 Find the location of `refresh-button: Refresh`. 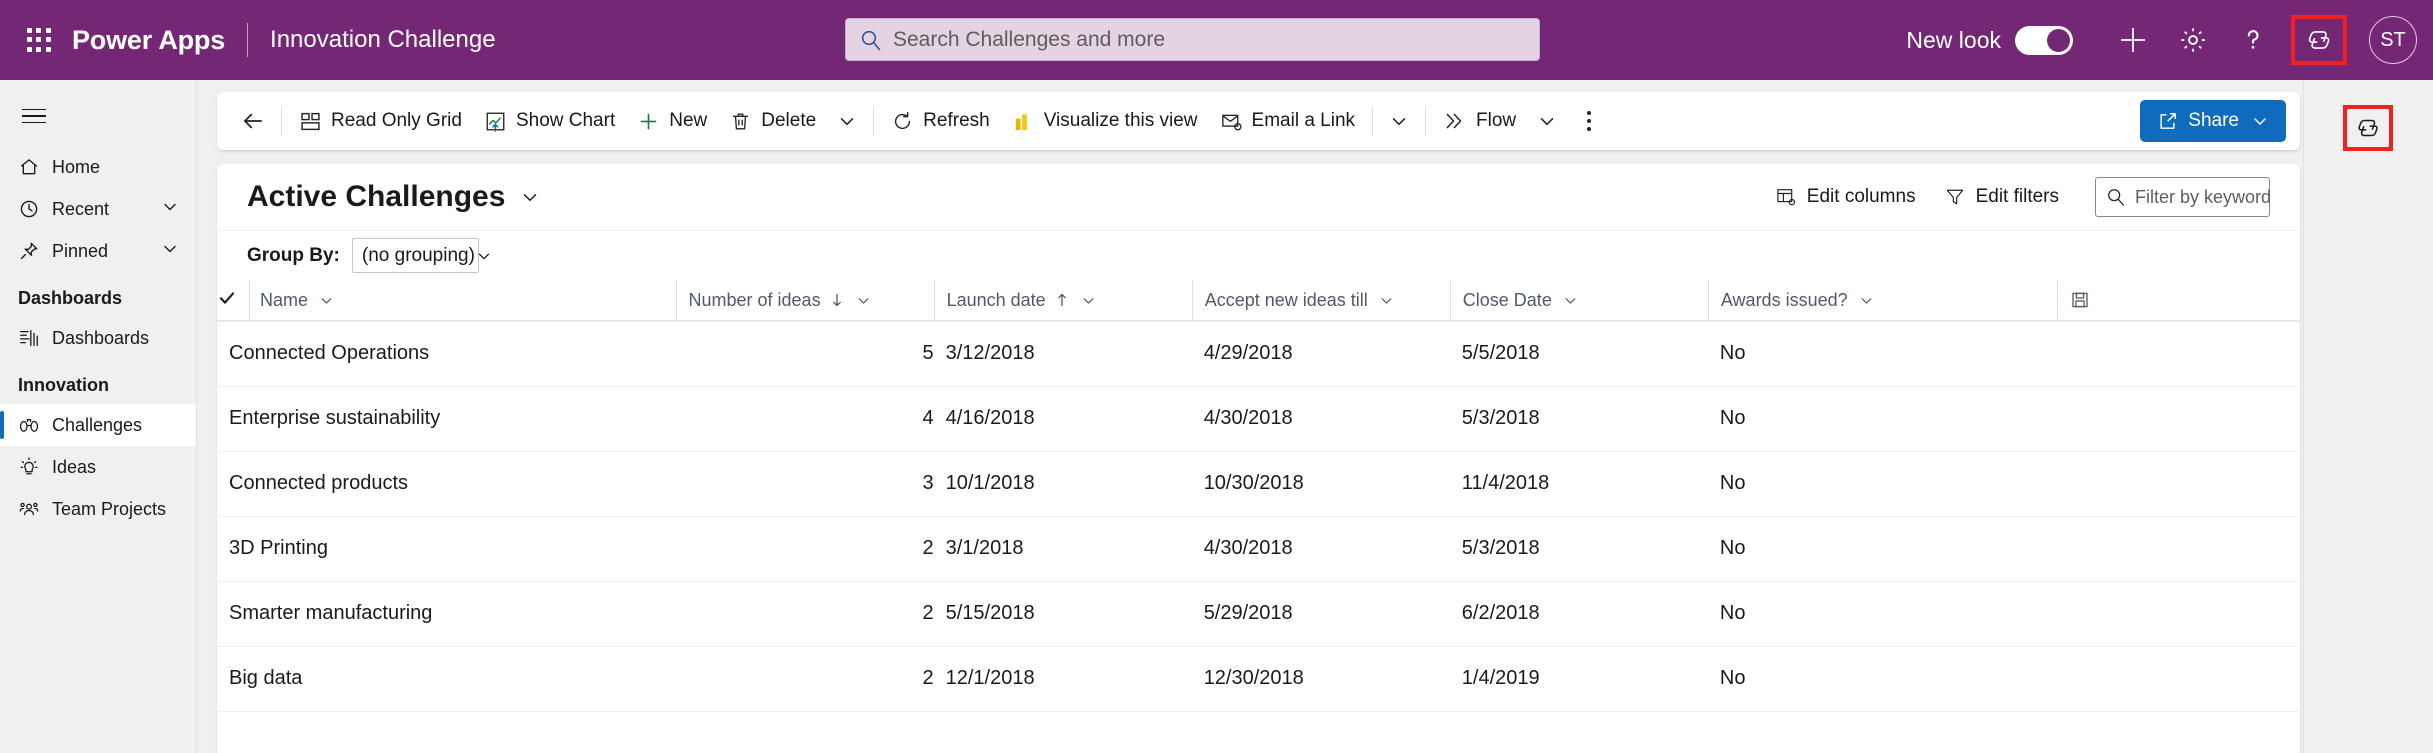

refresh-button: Refresh is located at coordinates (940, 121).